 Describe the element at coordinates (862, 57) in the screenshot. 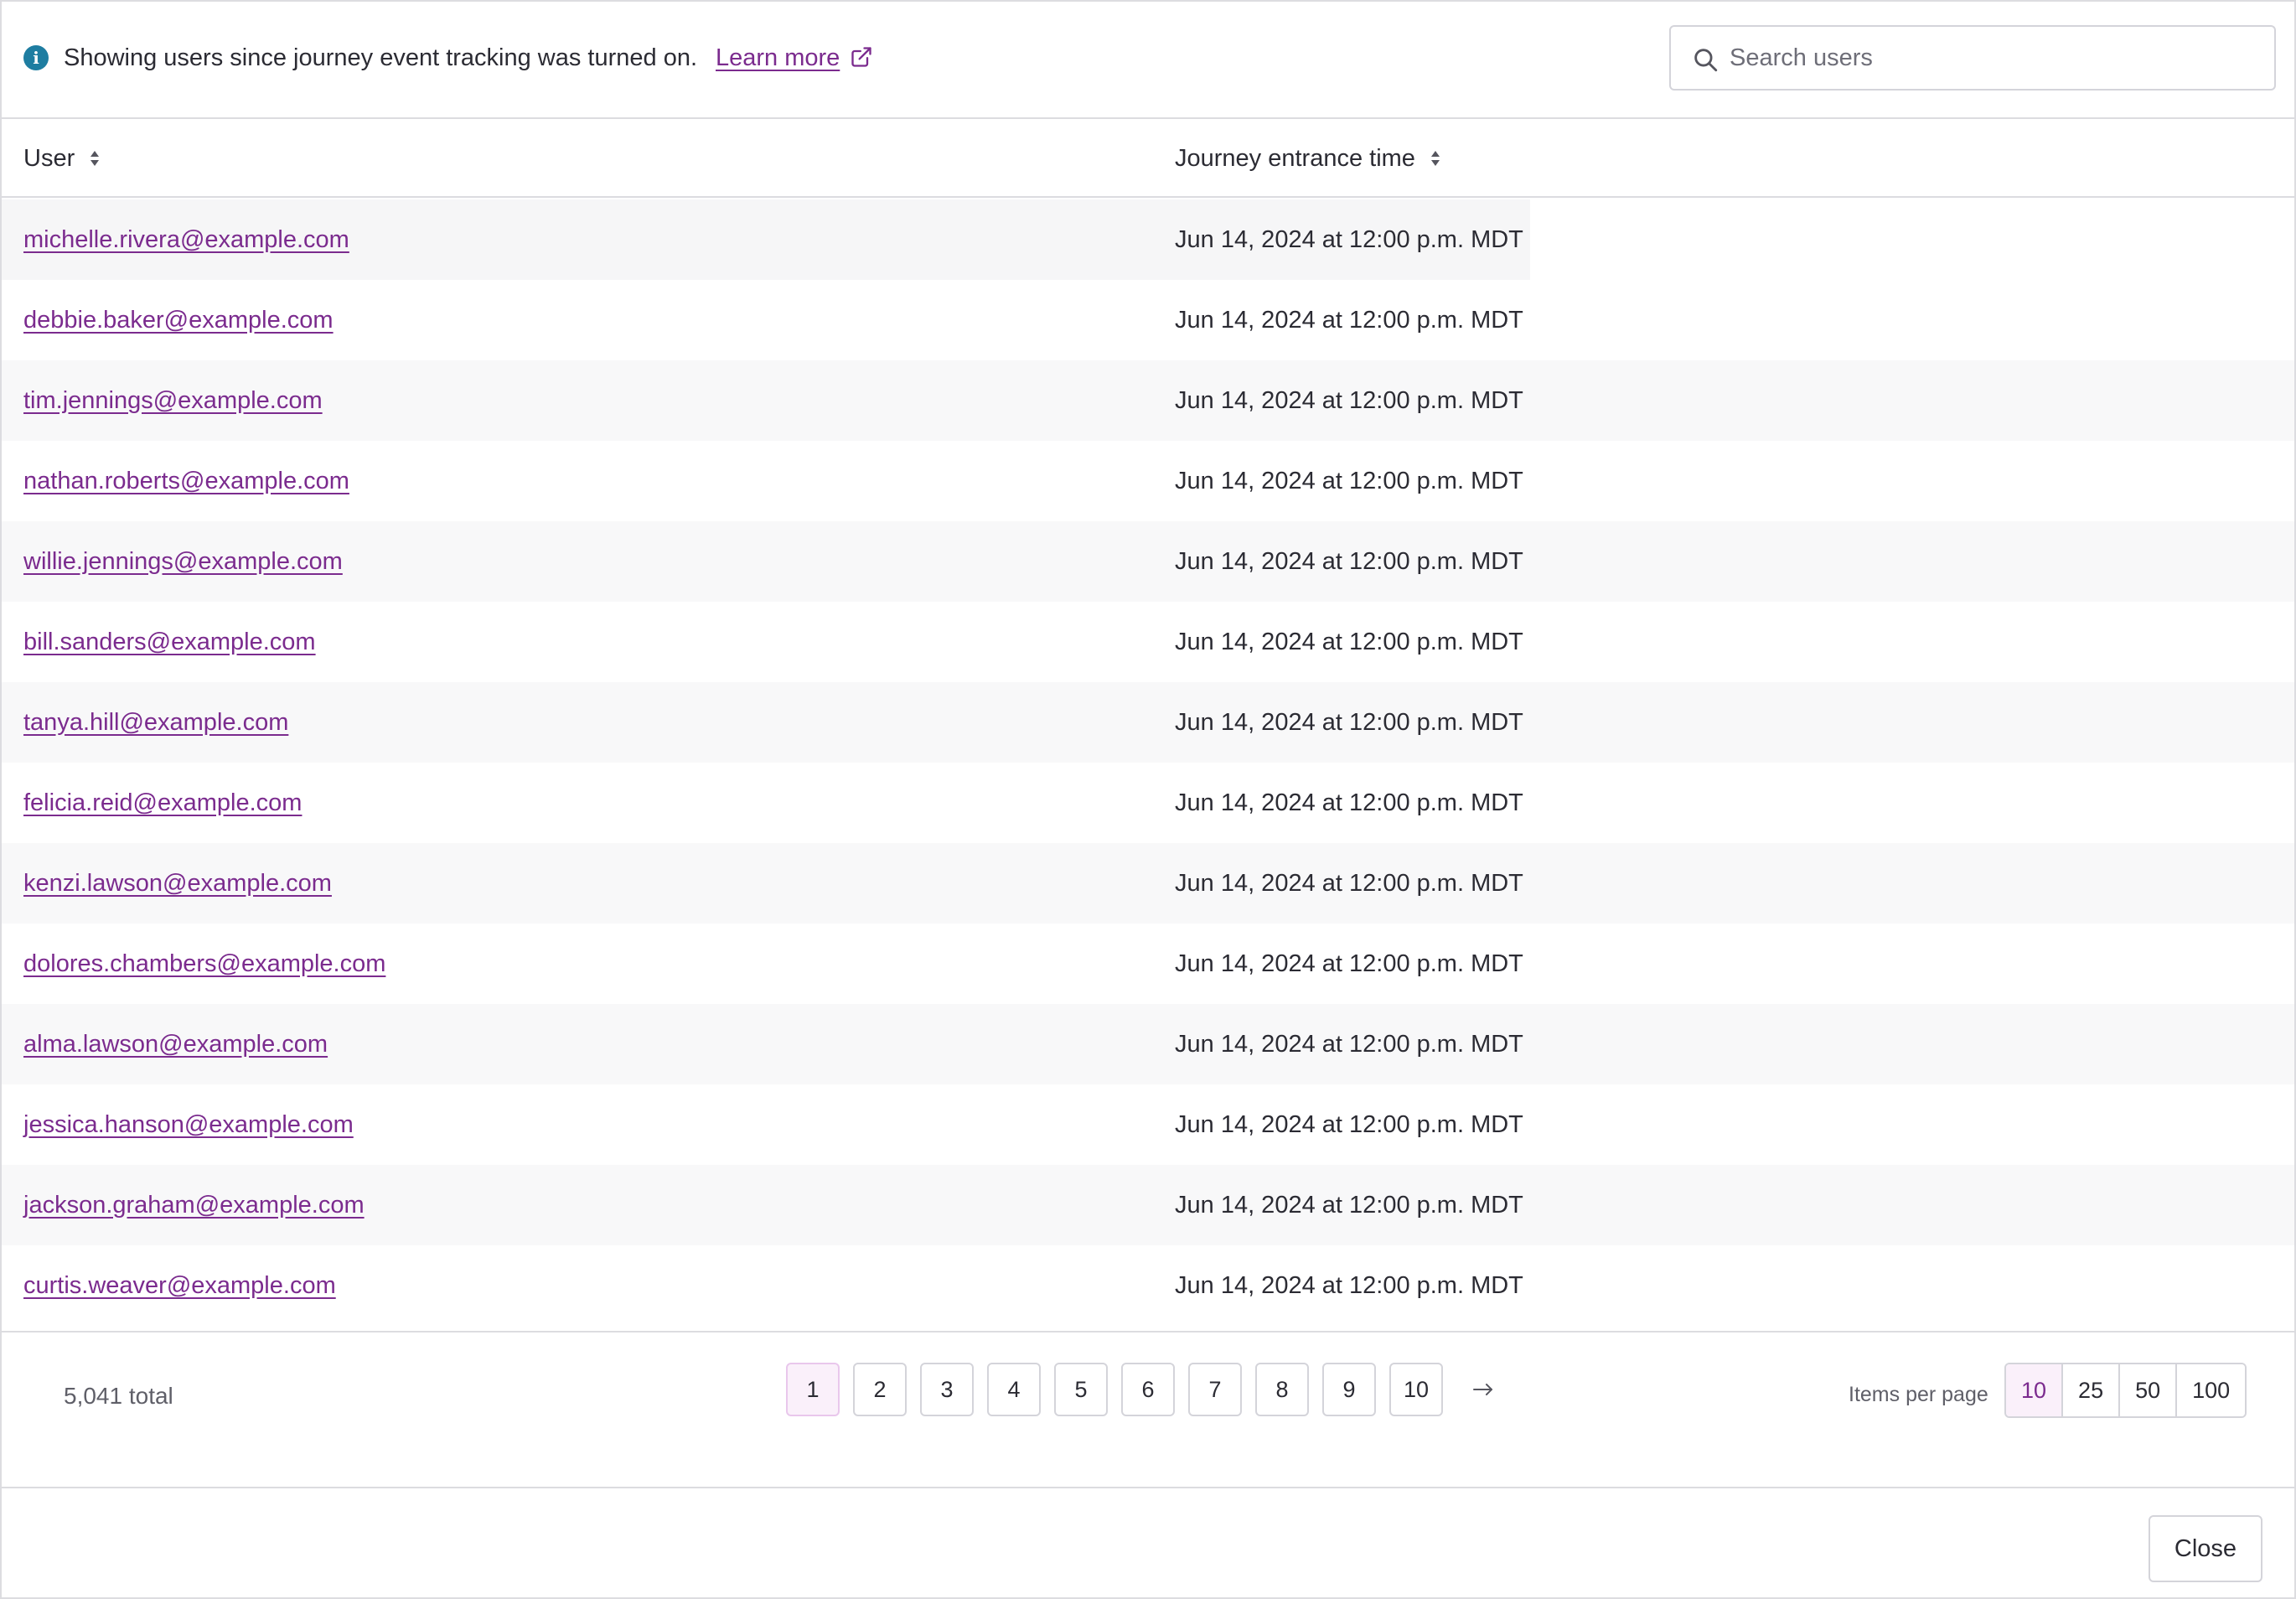

I see `external-link-icon` at that location.